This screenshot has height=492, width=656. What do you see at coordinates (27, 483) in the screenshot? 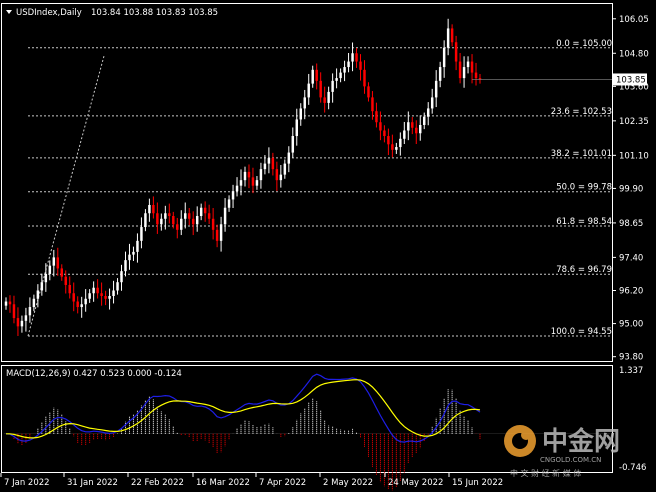
I see `x-tick-label: 7 Jan 2022` at bounding box center [27, 483].